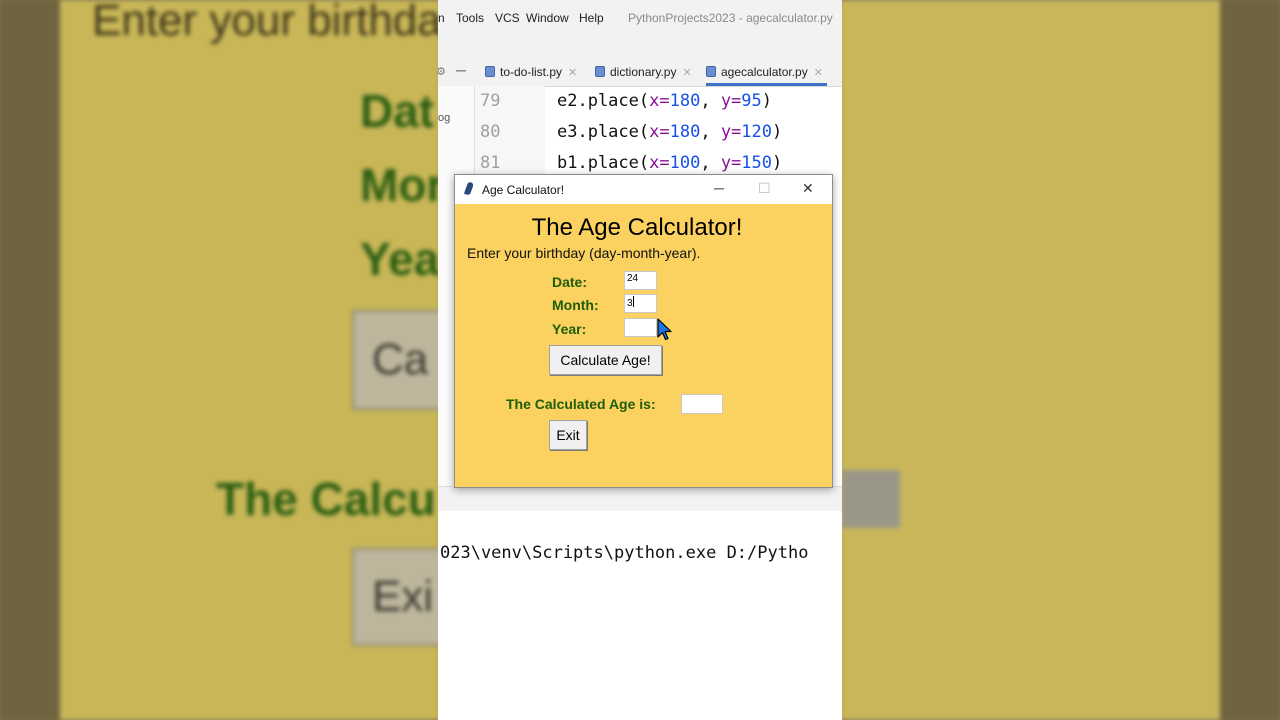 The height and width of the screenshot is (720, 1280). I want to click on menu-item-partial: n, so click(441, 18).